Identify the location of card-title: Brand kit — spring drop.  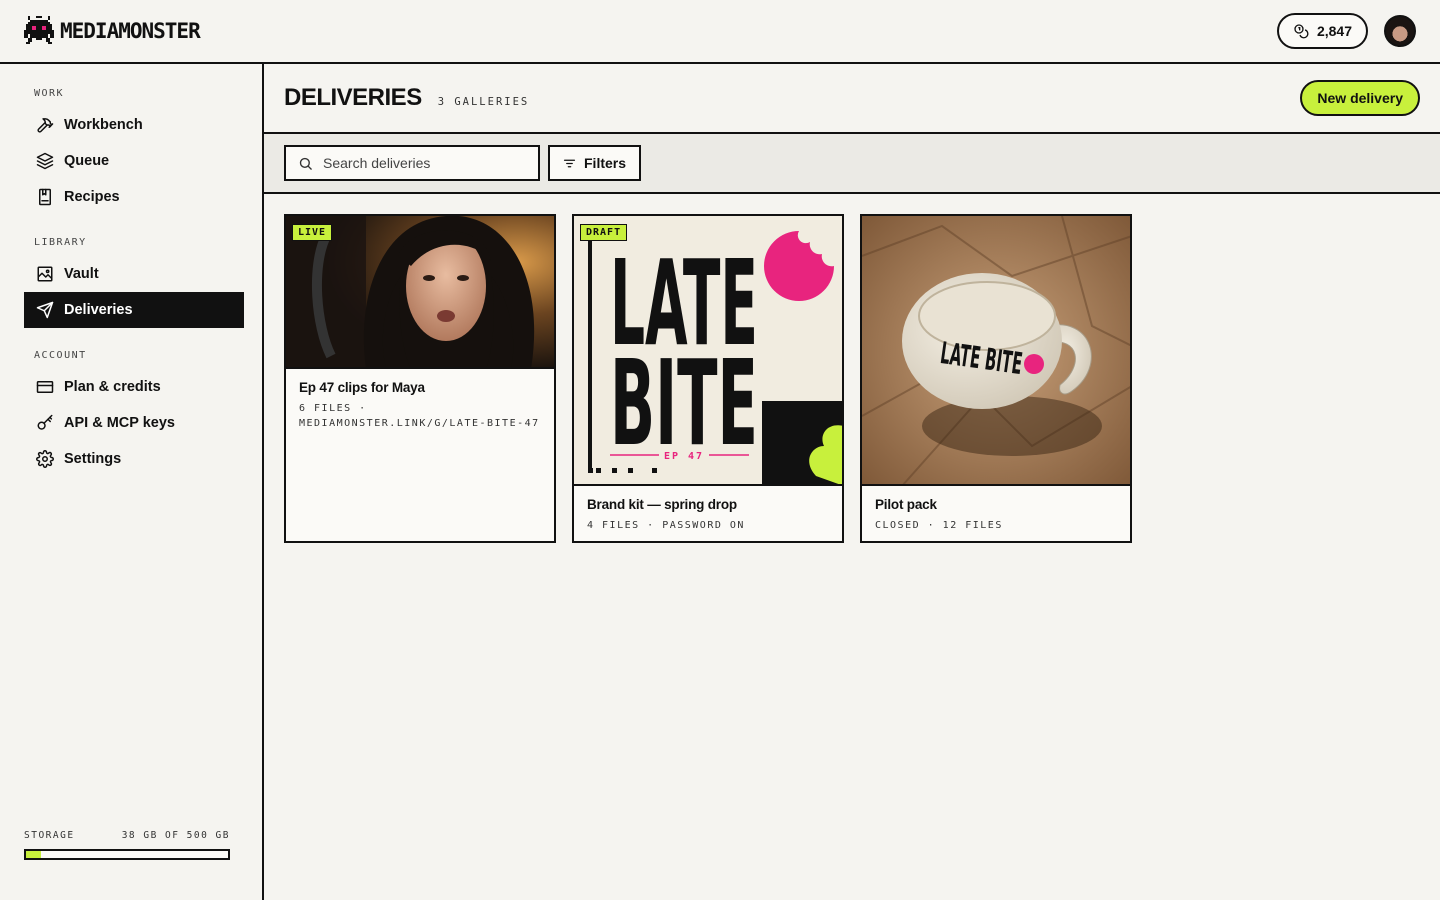
(662, 504).